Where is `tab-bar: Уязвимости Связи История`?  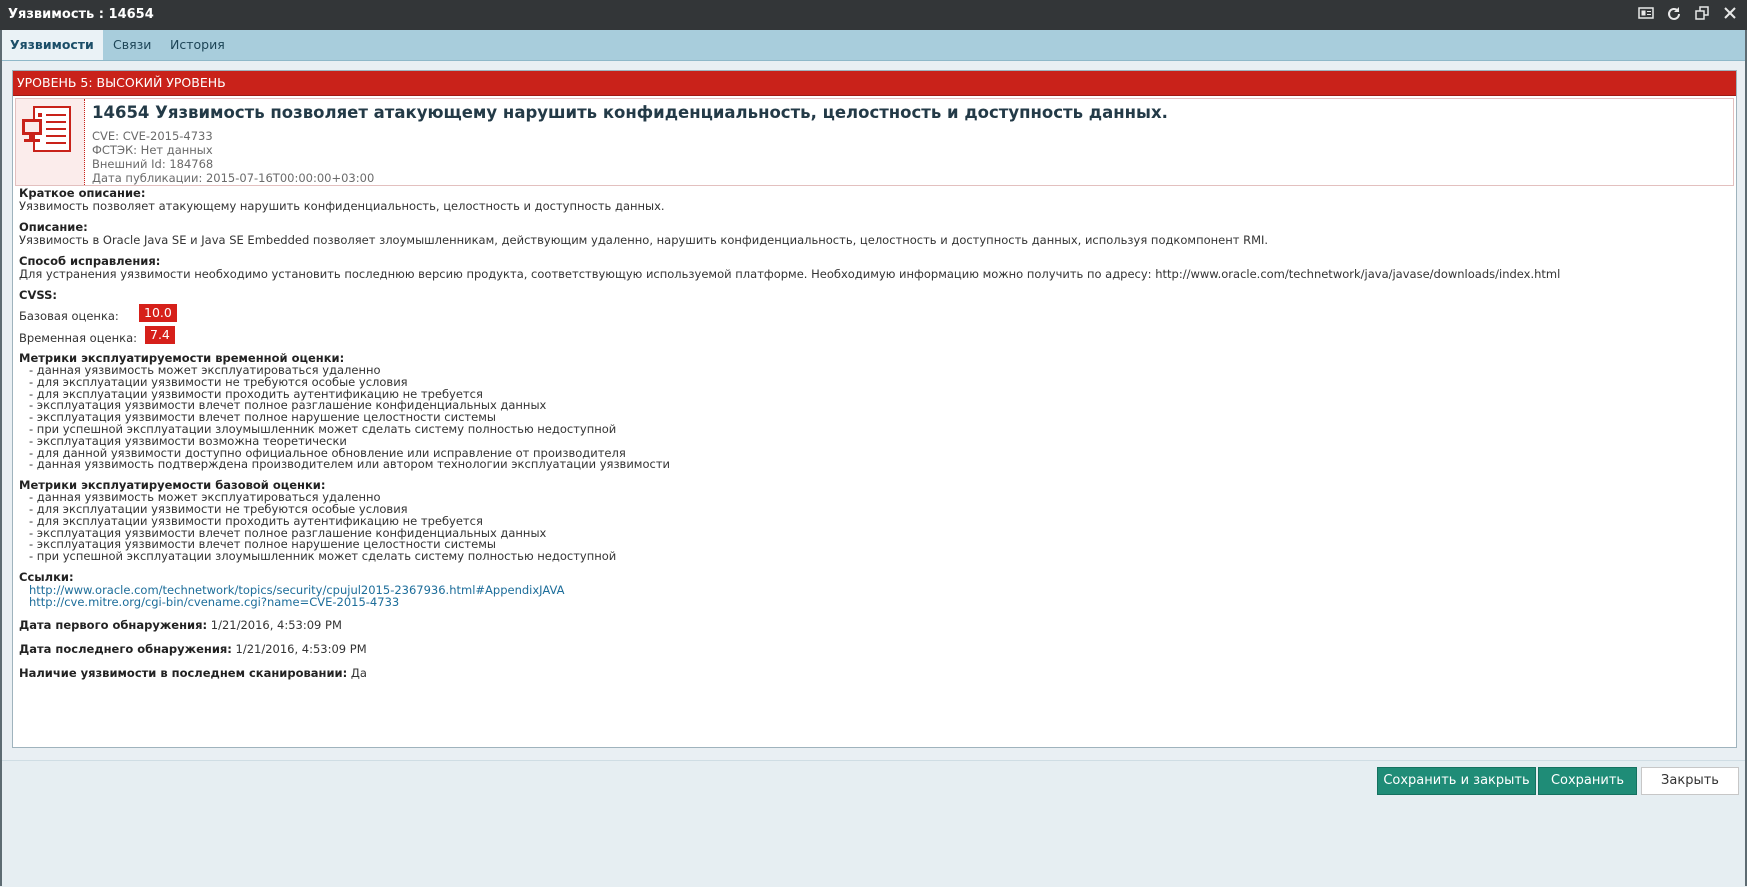
tab-bar: Уязвимости Связи История is located at coordinates (873, 45).